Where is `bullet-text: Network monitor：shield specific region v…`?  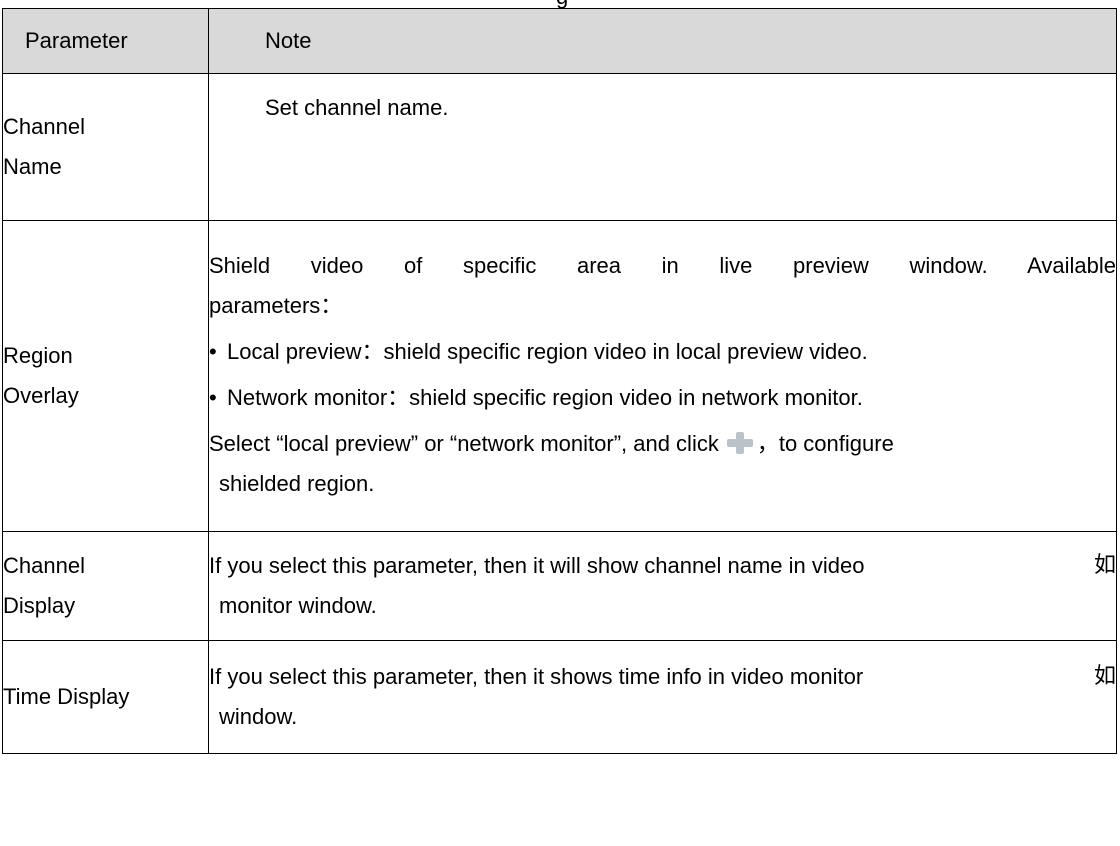 bullet-text: Network monitor：shield specific region v… is located at coordinates (545, 397).